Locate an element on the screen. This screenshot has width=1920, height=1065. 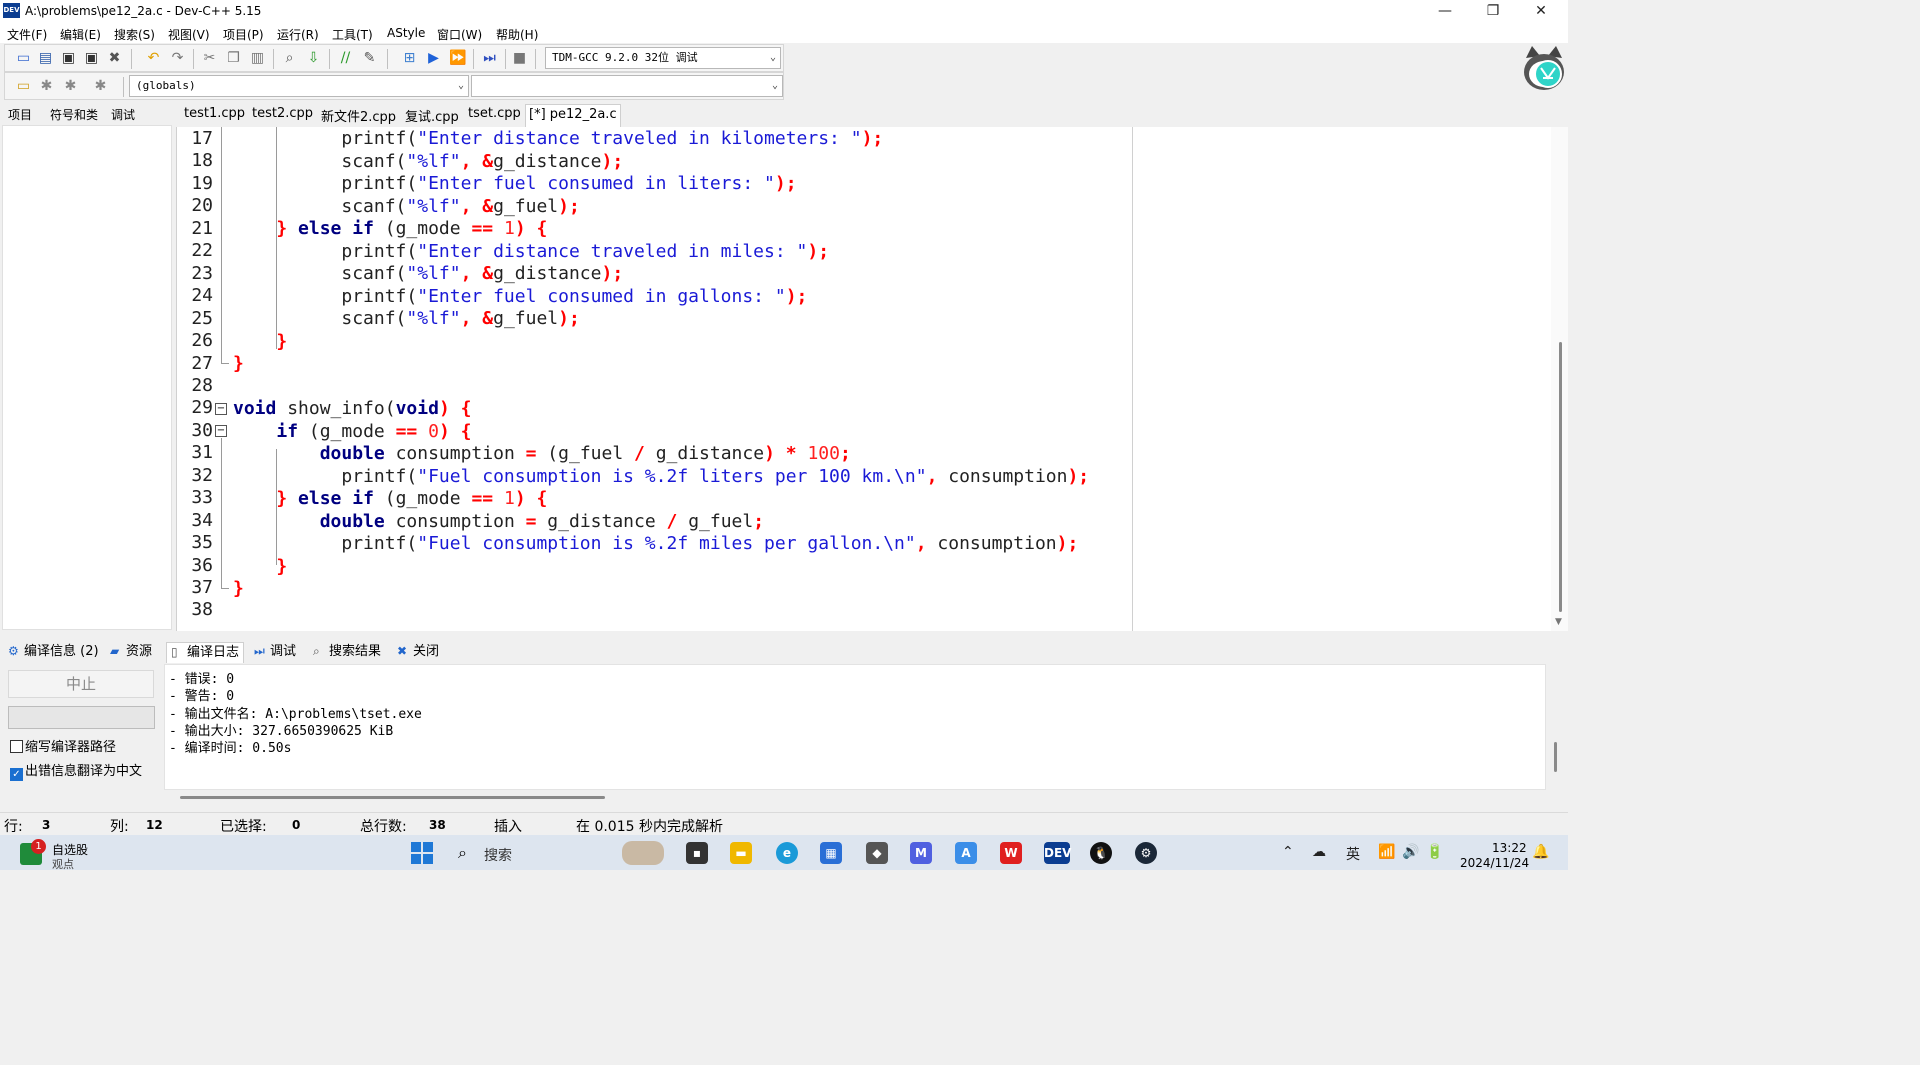
undo-icon: ↶ is located at coordinates (153, 58).